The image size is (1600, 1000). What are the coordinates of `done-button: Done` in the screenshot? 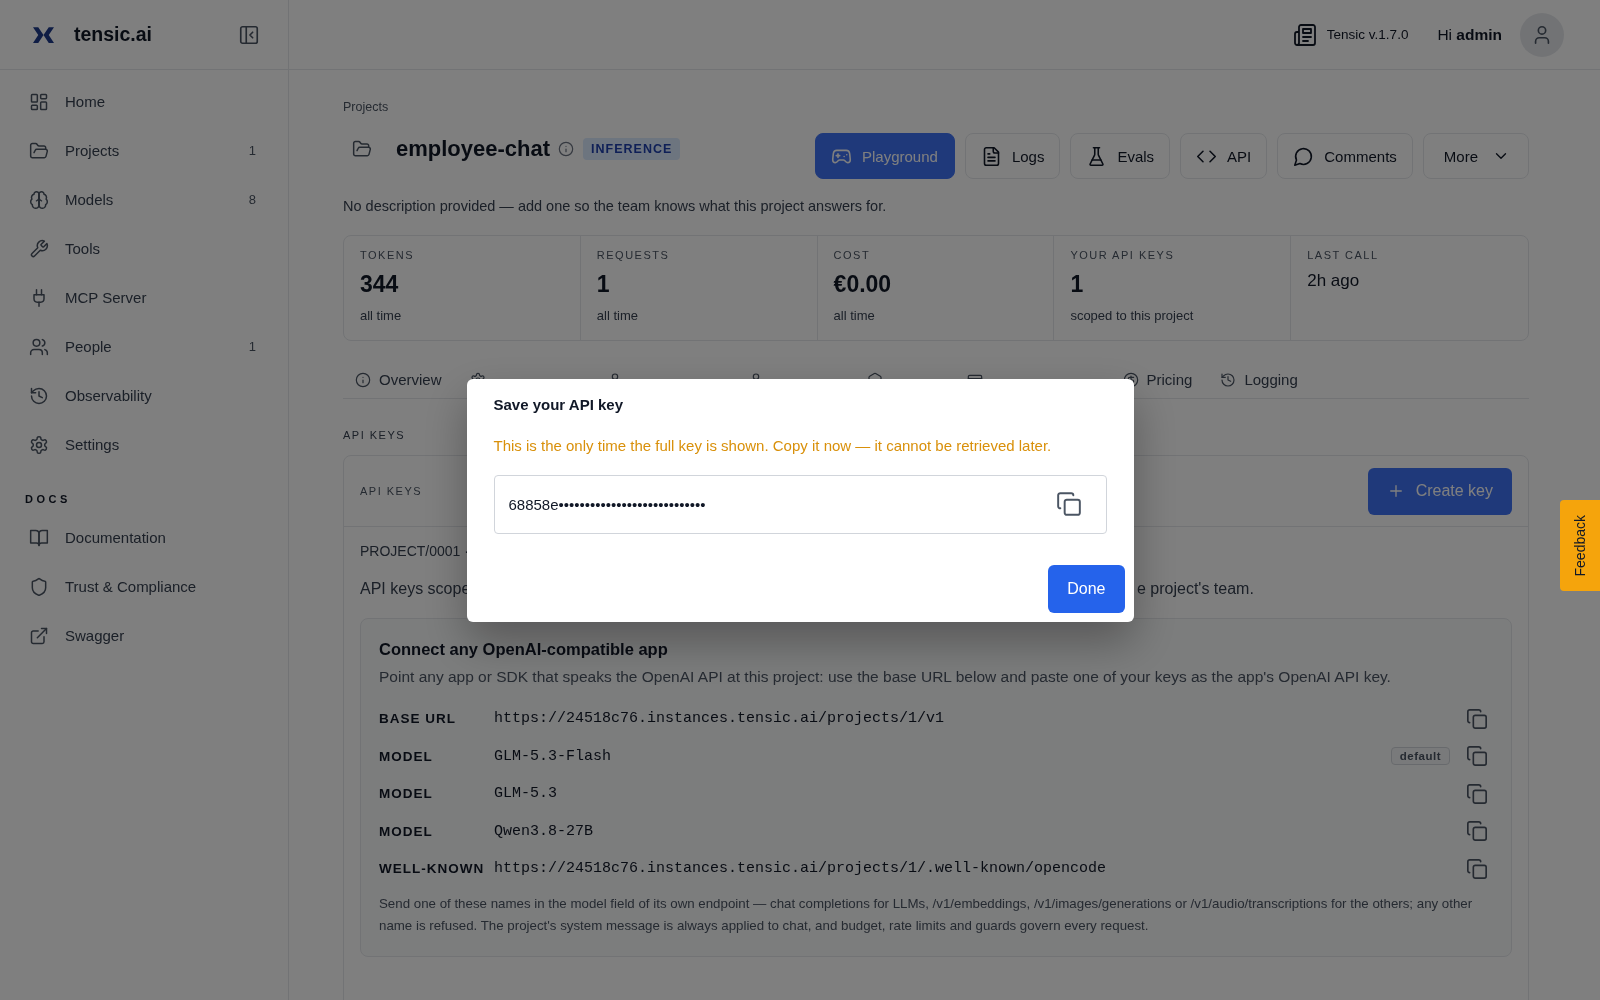 It's located at (1086, 588).